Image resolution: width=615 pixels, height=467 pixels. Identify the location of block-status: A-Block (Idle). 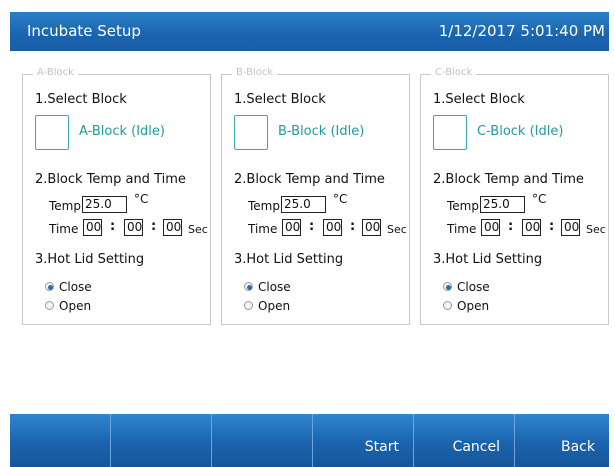
(122, 131).